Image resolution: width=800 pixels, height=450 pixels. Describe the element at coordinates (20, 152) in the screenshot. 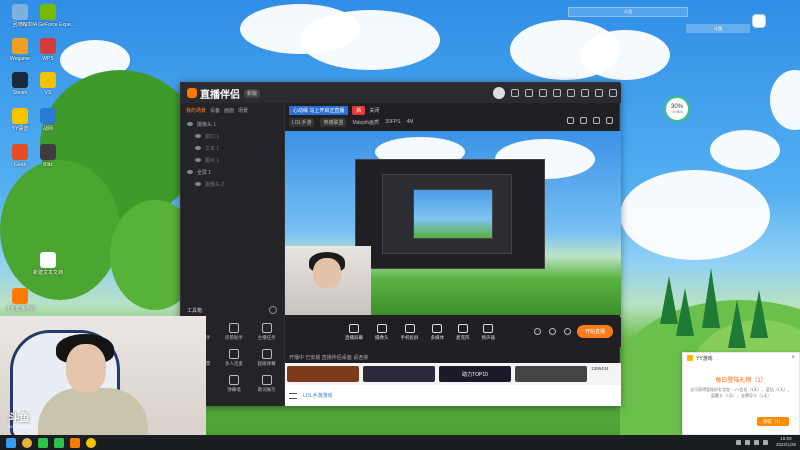

I see `geek-icon` at that location.